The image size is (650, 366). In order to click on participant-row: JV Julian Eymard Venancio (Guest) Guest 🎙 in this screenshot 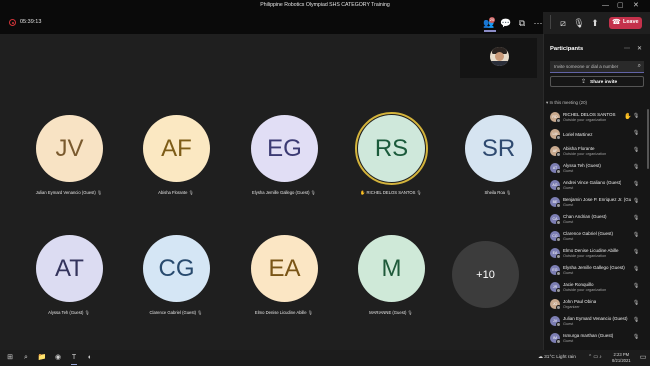, I will do `click(597, 321)`.